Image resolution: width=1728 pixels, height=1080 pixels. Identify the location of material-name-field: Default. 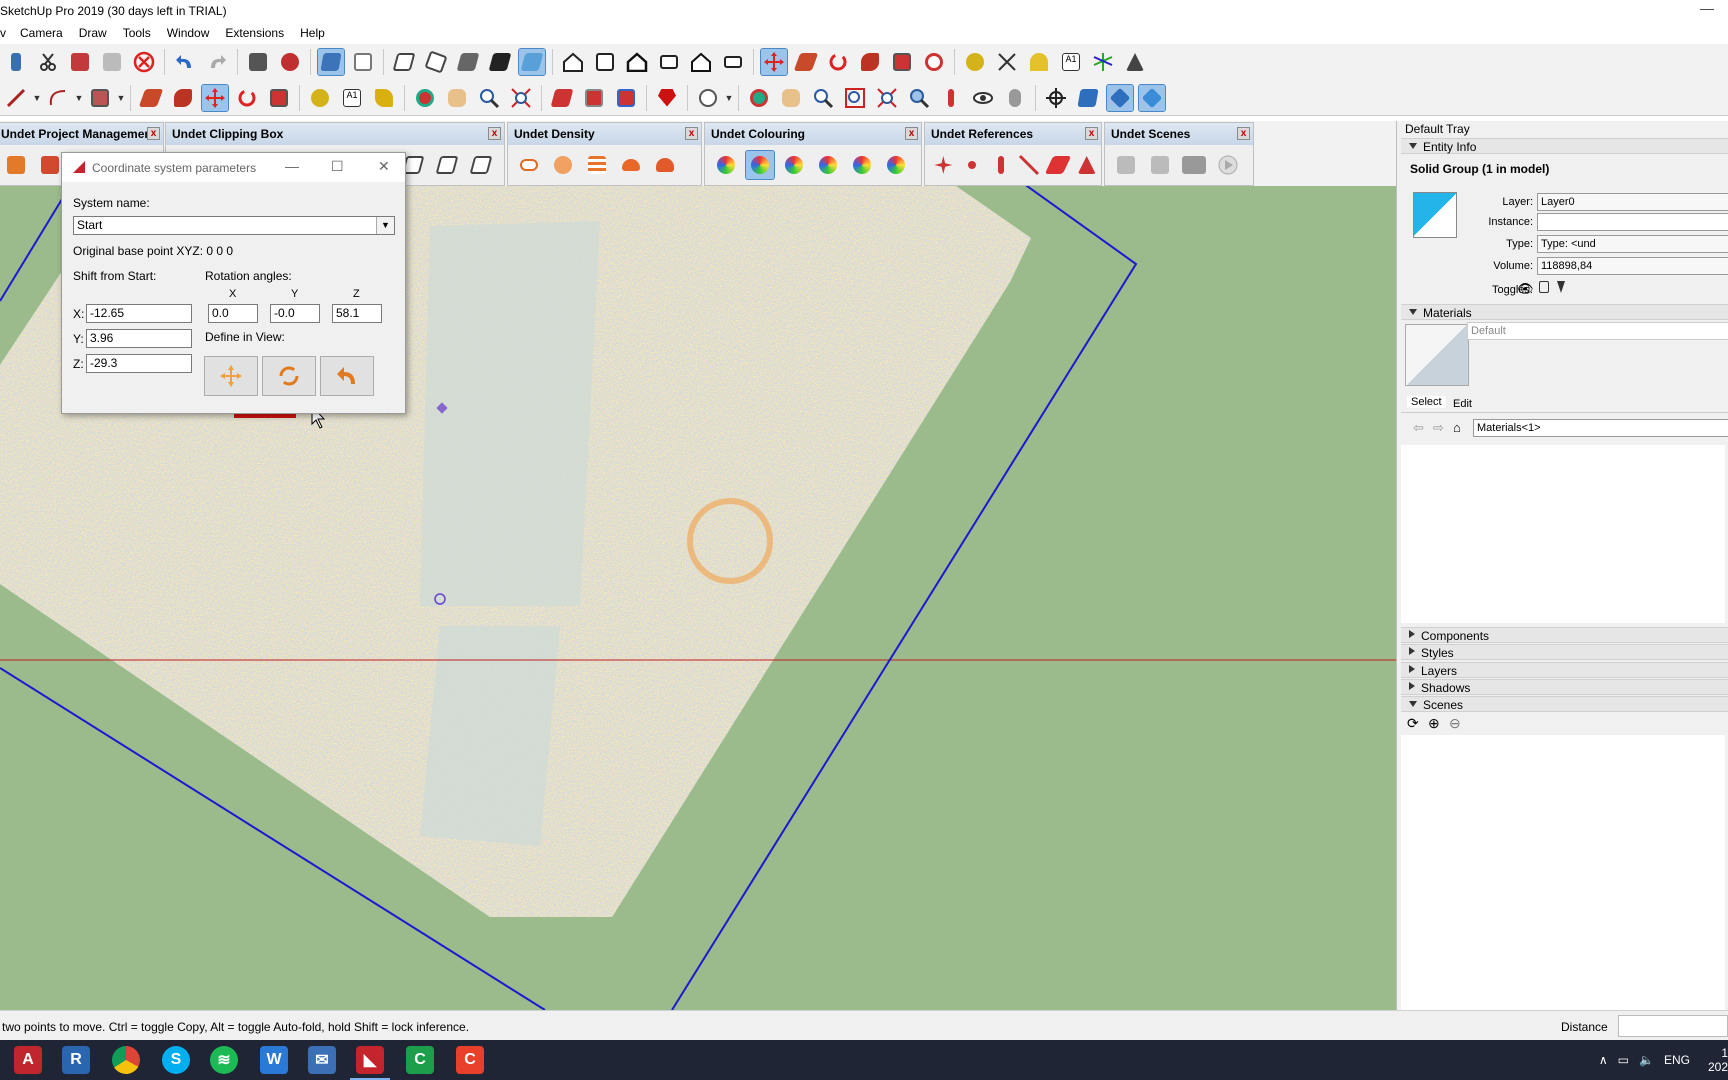
(1597, 331).